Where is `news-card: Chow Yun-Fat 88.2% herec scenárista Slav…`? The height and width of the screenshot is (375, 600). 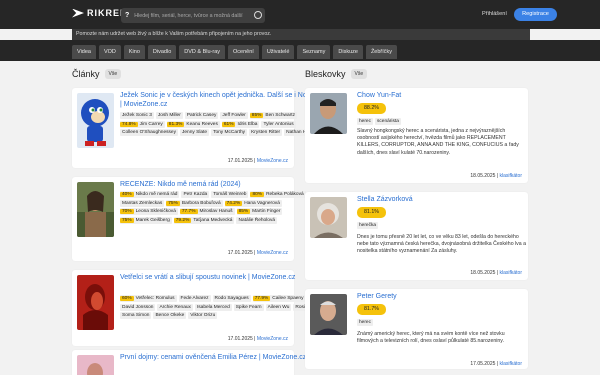 news-card: Chow Yun-Fat 88.2% herec scenárista Slav… is located at coordinates (416, 135).